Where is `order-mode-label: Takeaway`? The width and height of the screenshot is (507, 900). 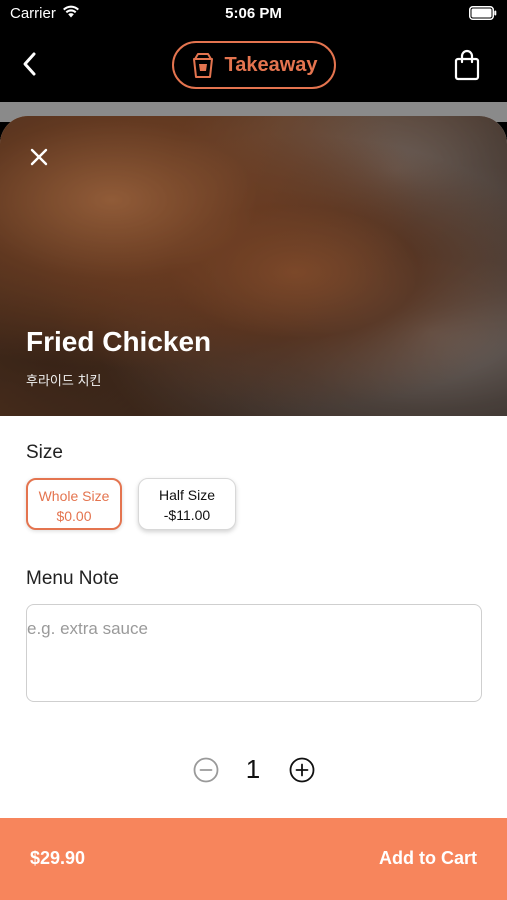 order-mode-label: Takeaway is located at coordinates (271, 64).